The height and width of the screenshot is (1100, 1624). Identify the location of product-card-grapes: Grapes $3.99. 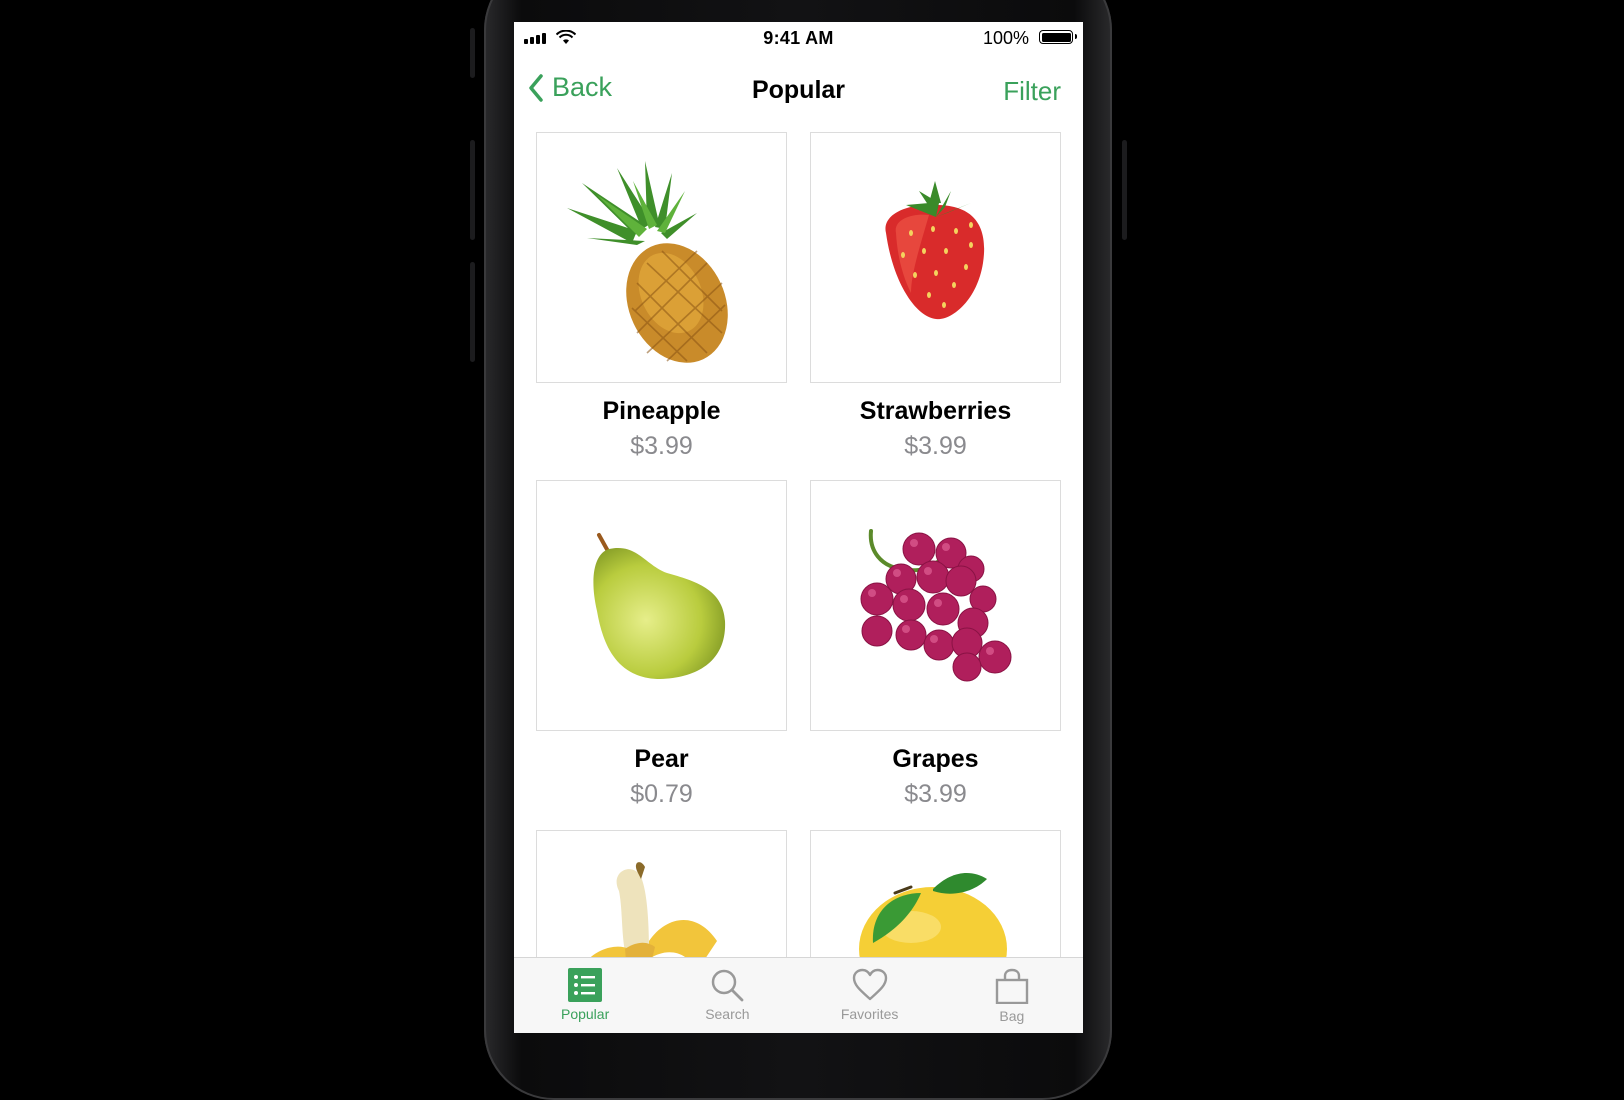
(935, 644).